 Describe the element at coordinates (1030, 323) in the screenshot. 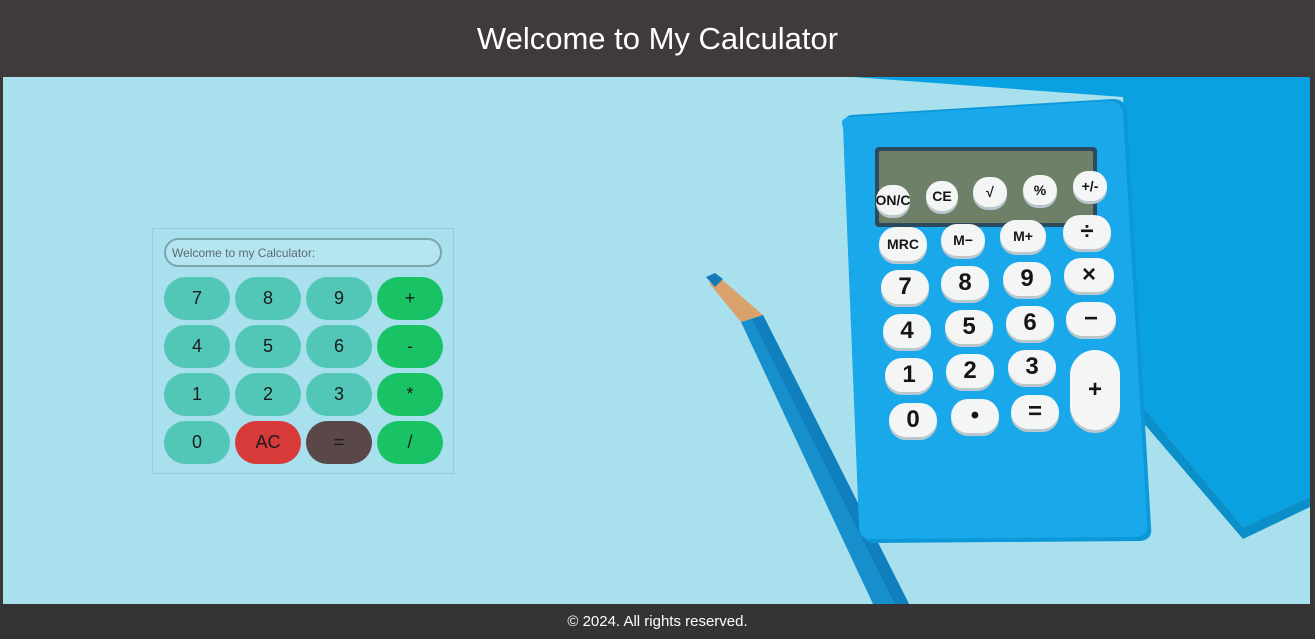

I see `photo-key: 6` at that location.